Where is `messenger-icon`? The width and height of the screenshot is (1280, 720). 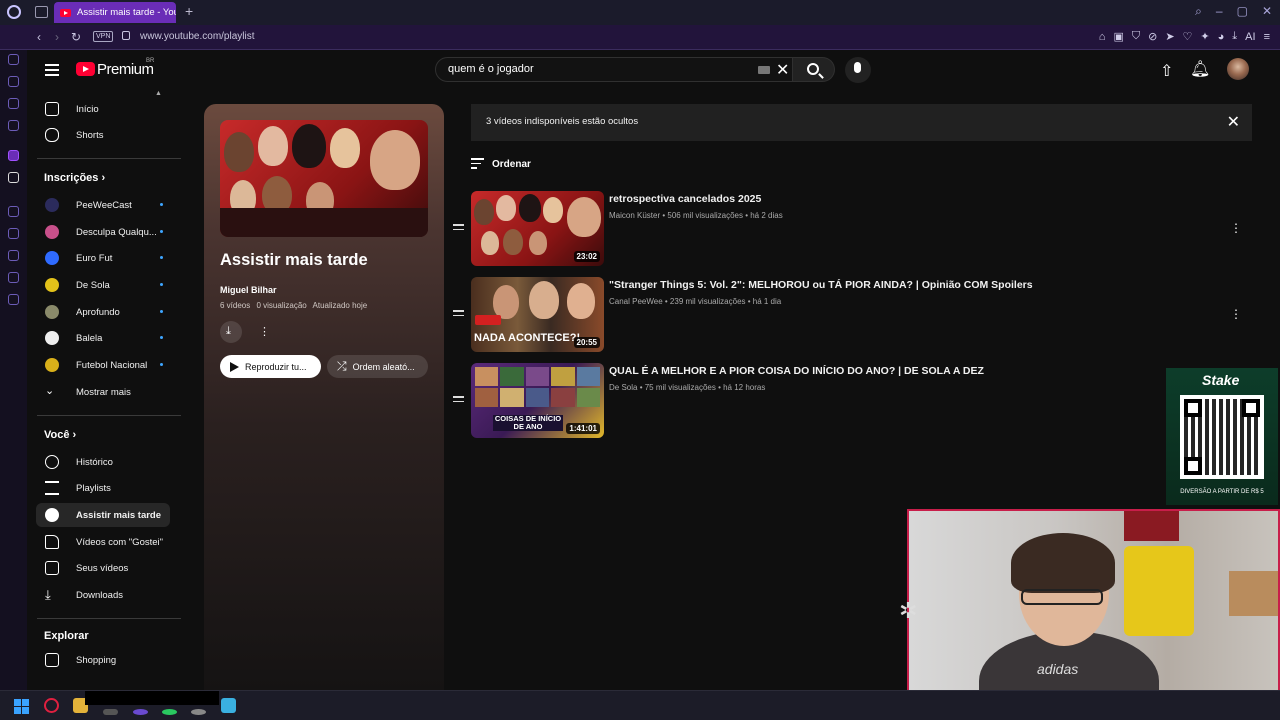 messenger-icon is located at coordinates (13, 103).